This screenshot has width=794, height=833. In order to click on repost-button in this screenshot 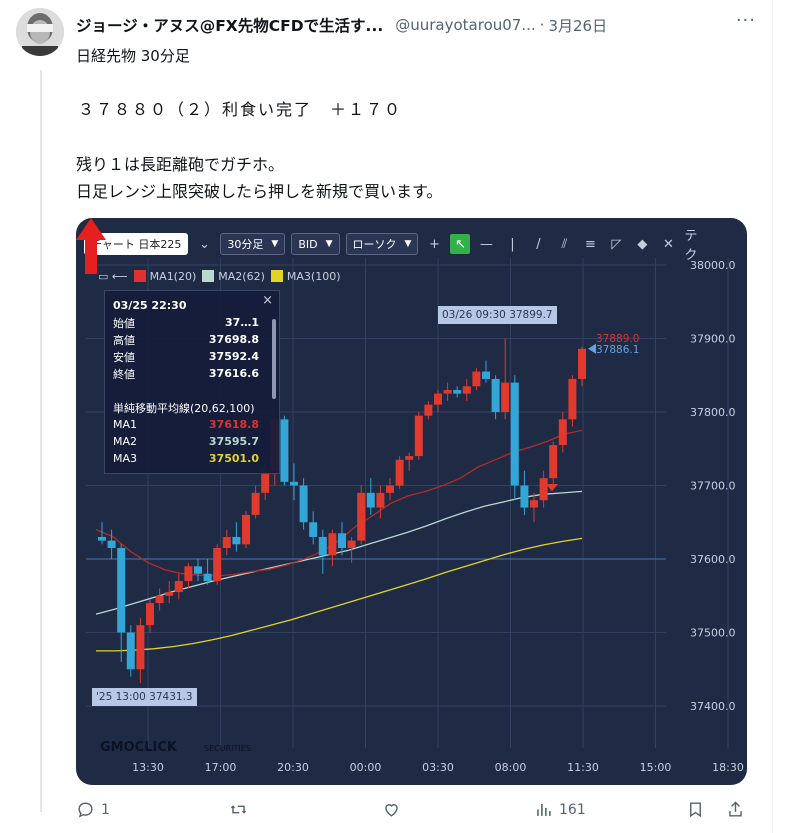, I will do `click(238, 809)`.